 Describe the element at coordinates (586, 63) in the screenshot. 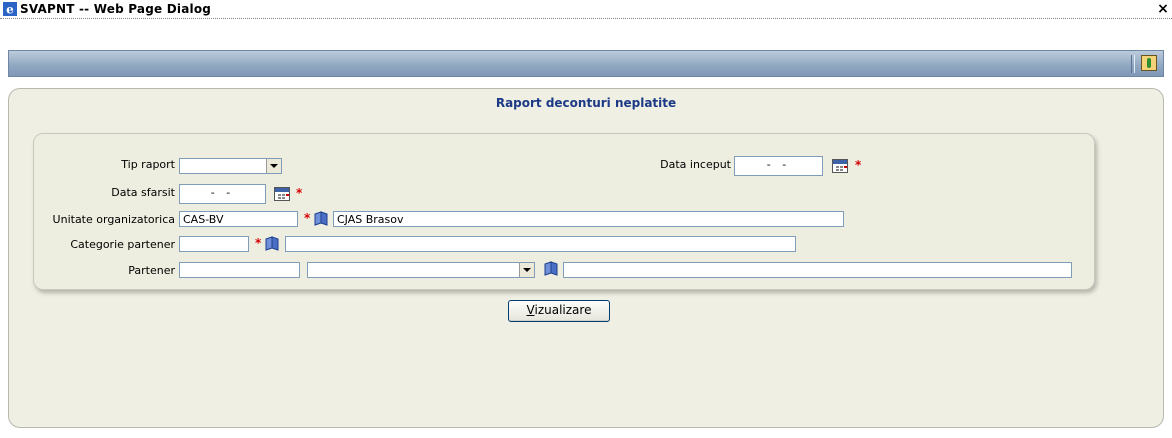

I see `toolbar` at that location.